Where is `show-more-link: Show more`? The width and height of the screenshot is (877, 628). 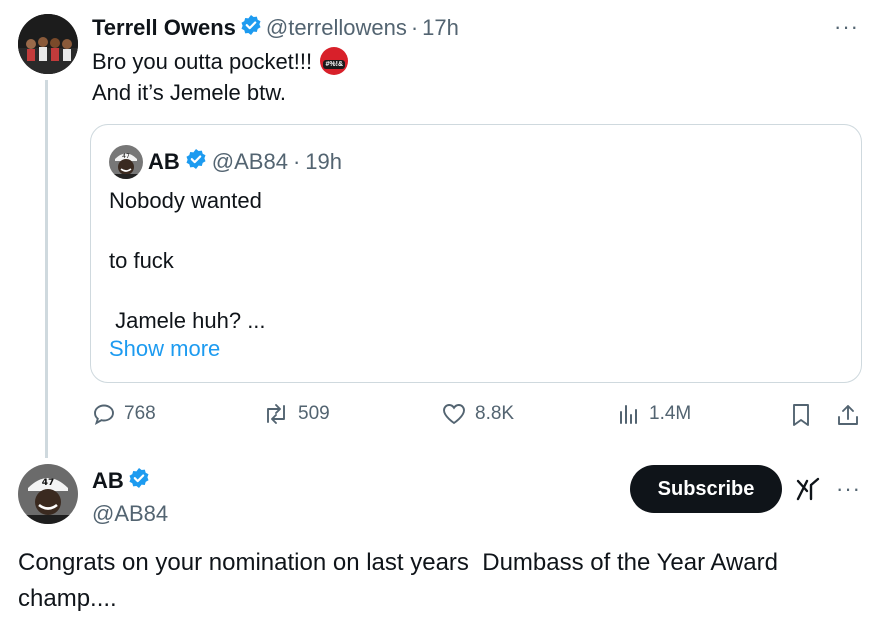 show-more-link: Show more is located at coordinates (164, 349).